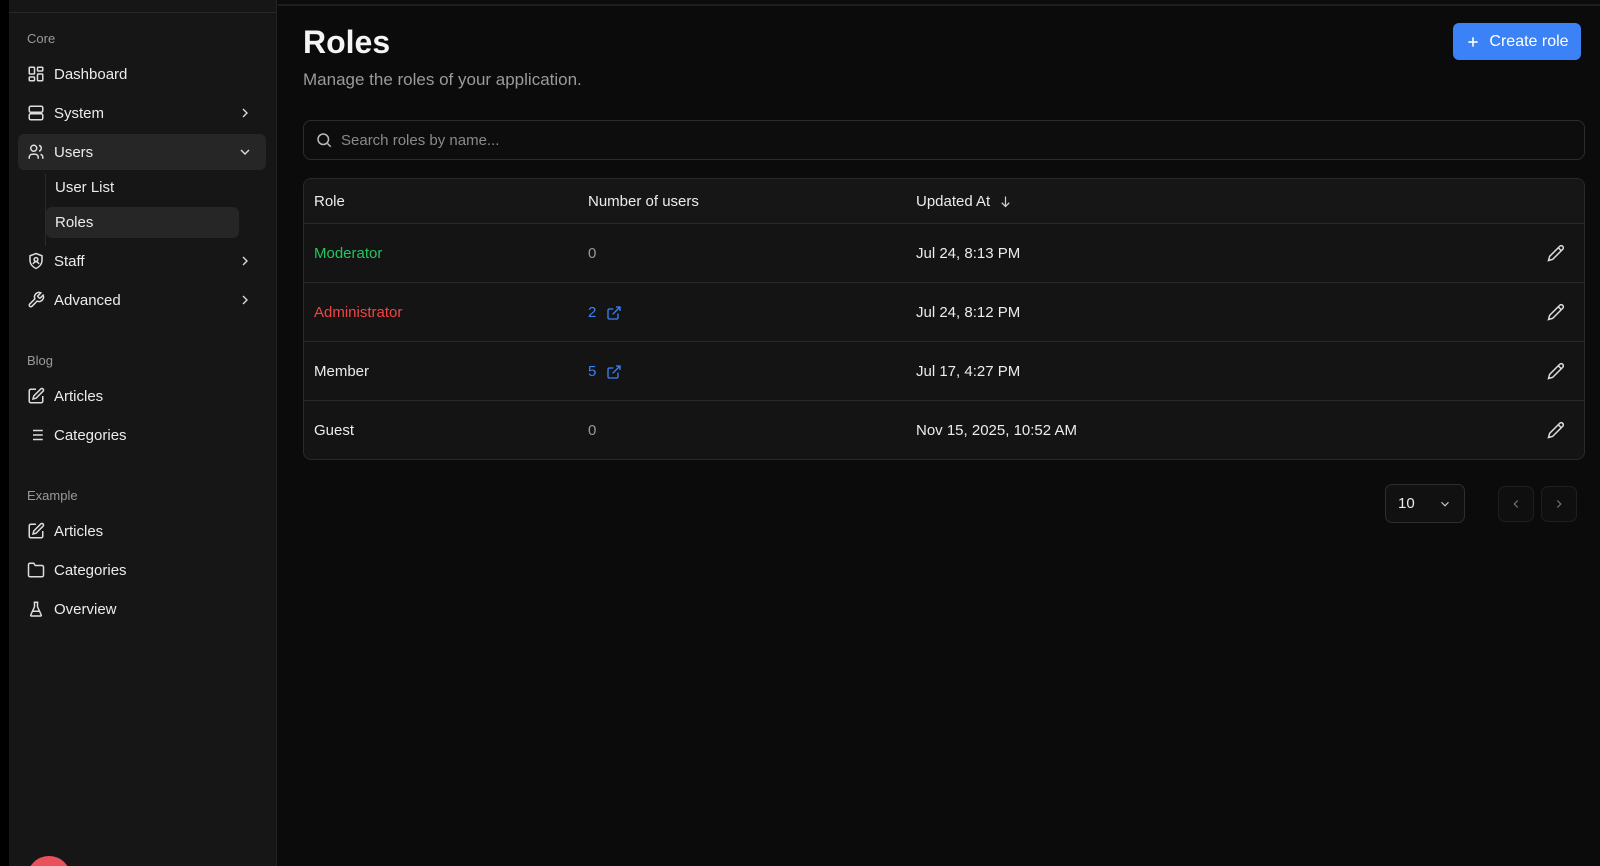 The image size is (1600, 866). What do you see at coordinates (36, 570) in the screenshot?
I see `folder-icon` at bounding box center [36, 570].